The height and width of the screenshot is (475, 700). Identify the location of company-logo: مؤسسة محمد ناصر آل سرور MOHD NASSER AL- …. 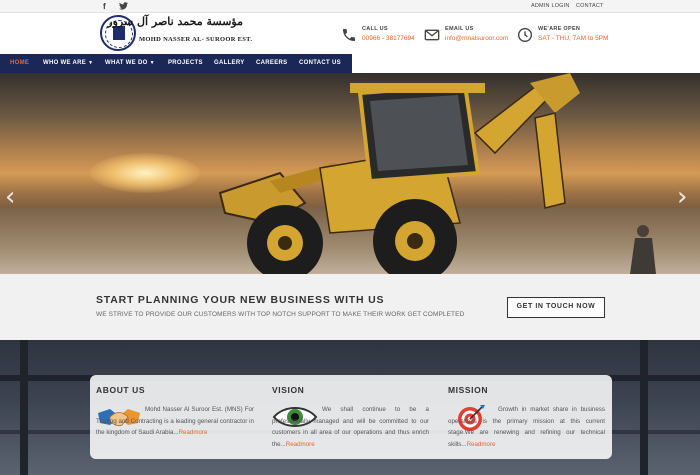
(175, 33).